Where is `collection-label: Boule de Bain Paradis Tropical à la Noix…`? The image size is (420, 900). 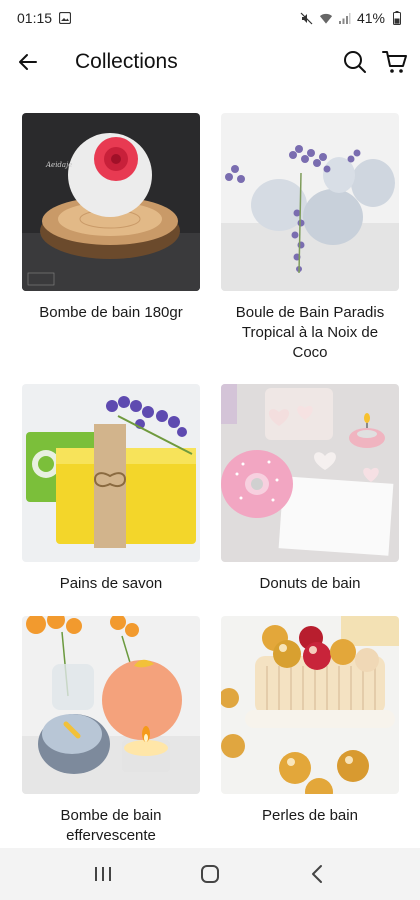 collection-label: Boule de Bain Paradis Tropical à la Noix… is located at coordinates (310, 333).